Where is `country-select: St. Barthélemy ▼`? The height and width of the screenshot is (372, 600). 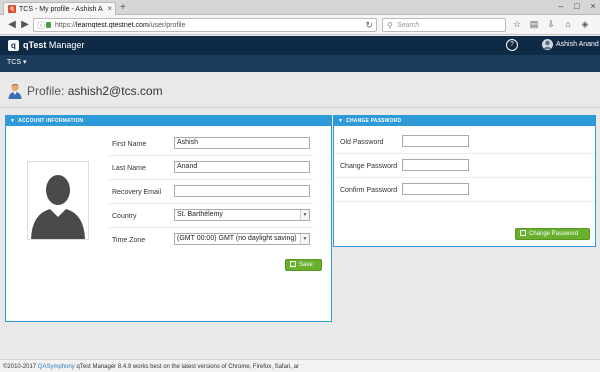 country-select: St. Barthélemy ▼ is located at coordinates (242, 215).